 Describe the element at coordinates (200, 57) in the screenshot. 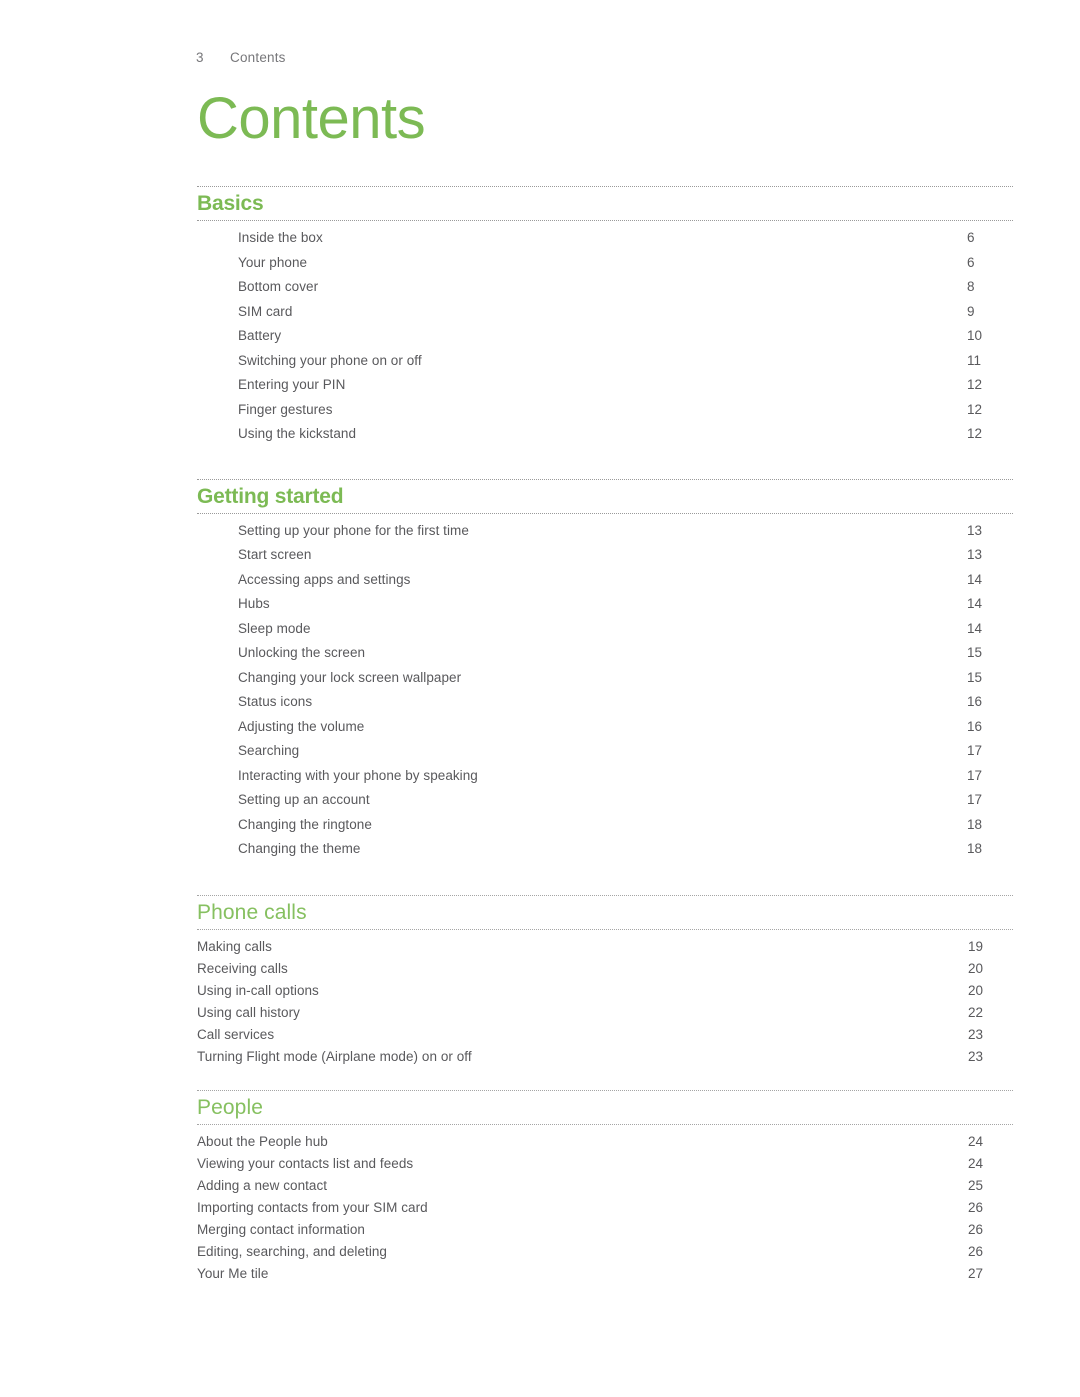

I see `page-folio-number: 3` at that location.